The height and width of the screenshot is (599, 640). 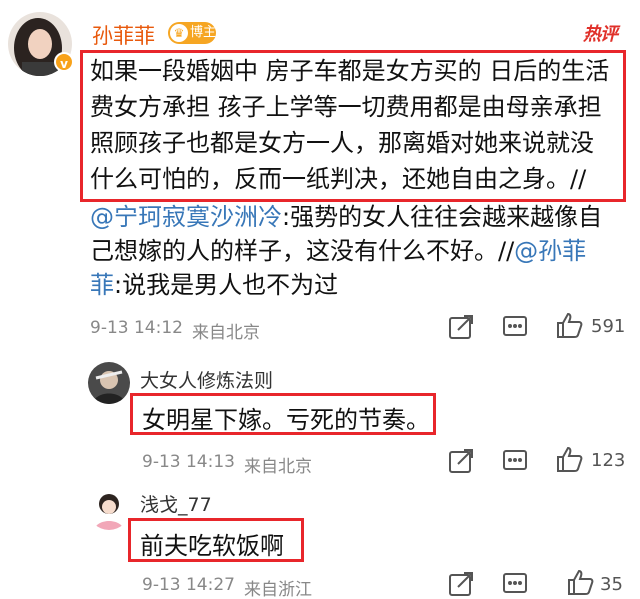 I want to click on like-count: 591, so click(x=608, y=326).